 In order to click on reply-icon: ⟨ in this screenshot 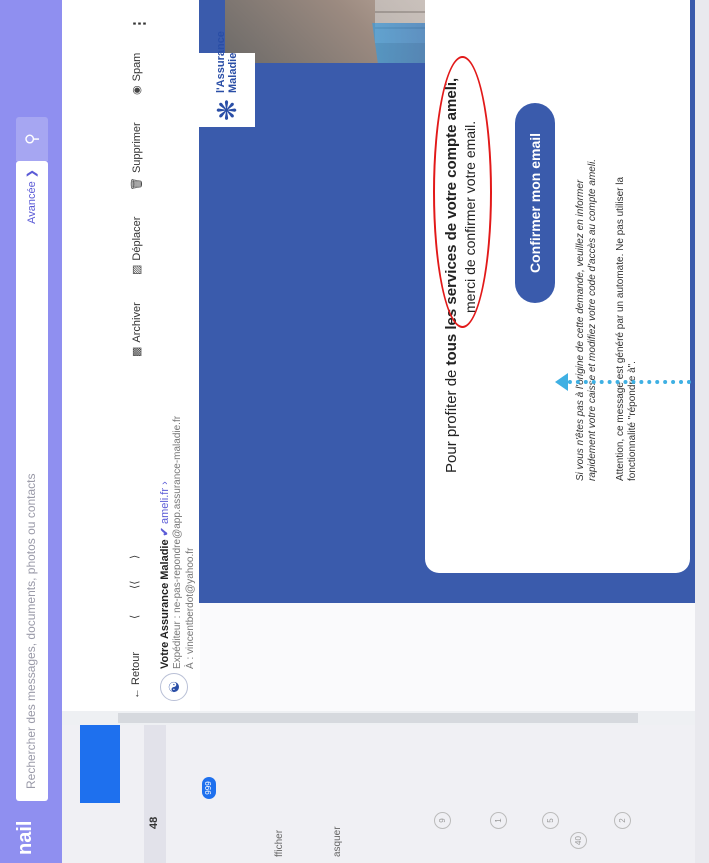, I will do `click(134, 617)`.